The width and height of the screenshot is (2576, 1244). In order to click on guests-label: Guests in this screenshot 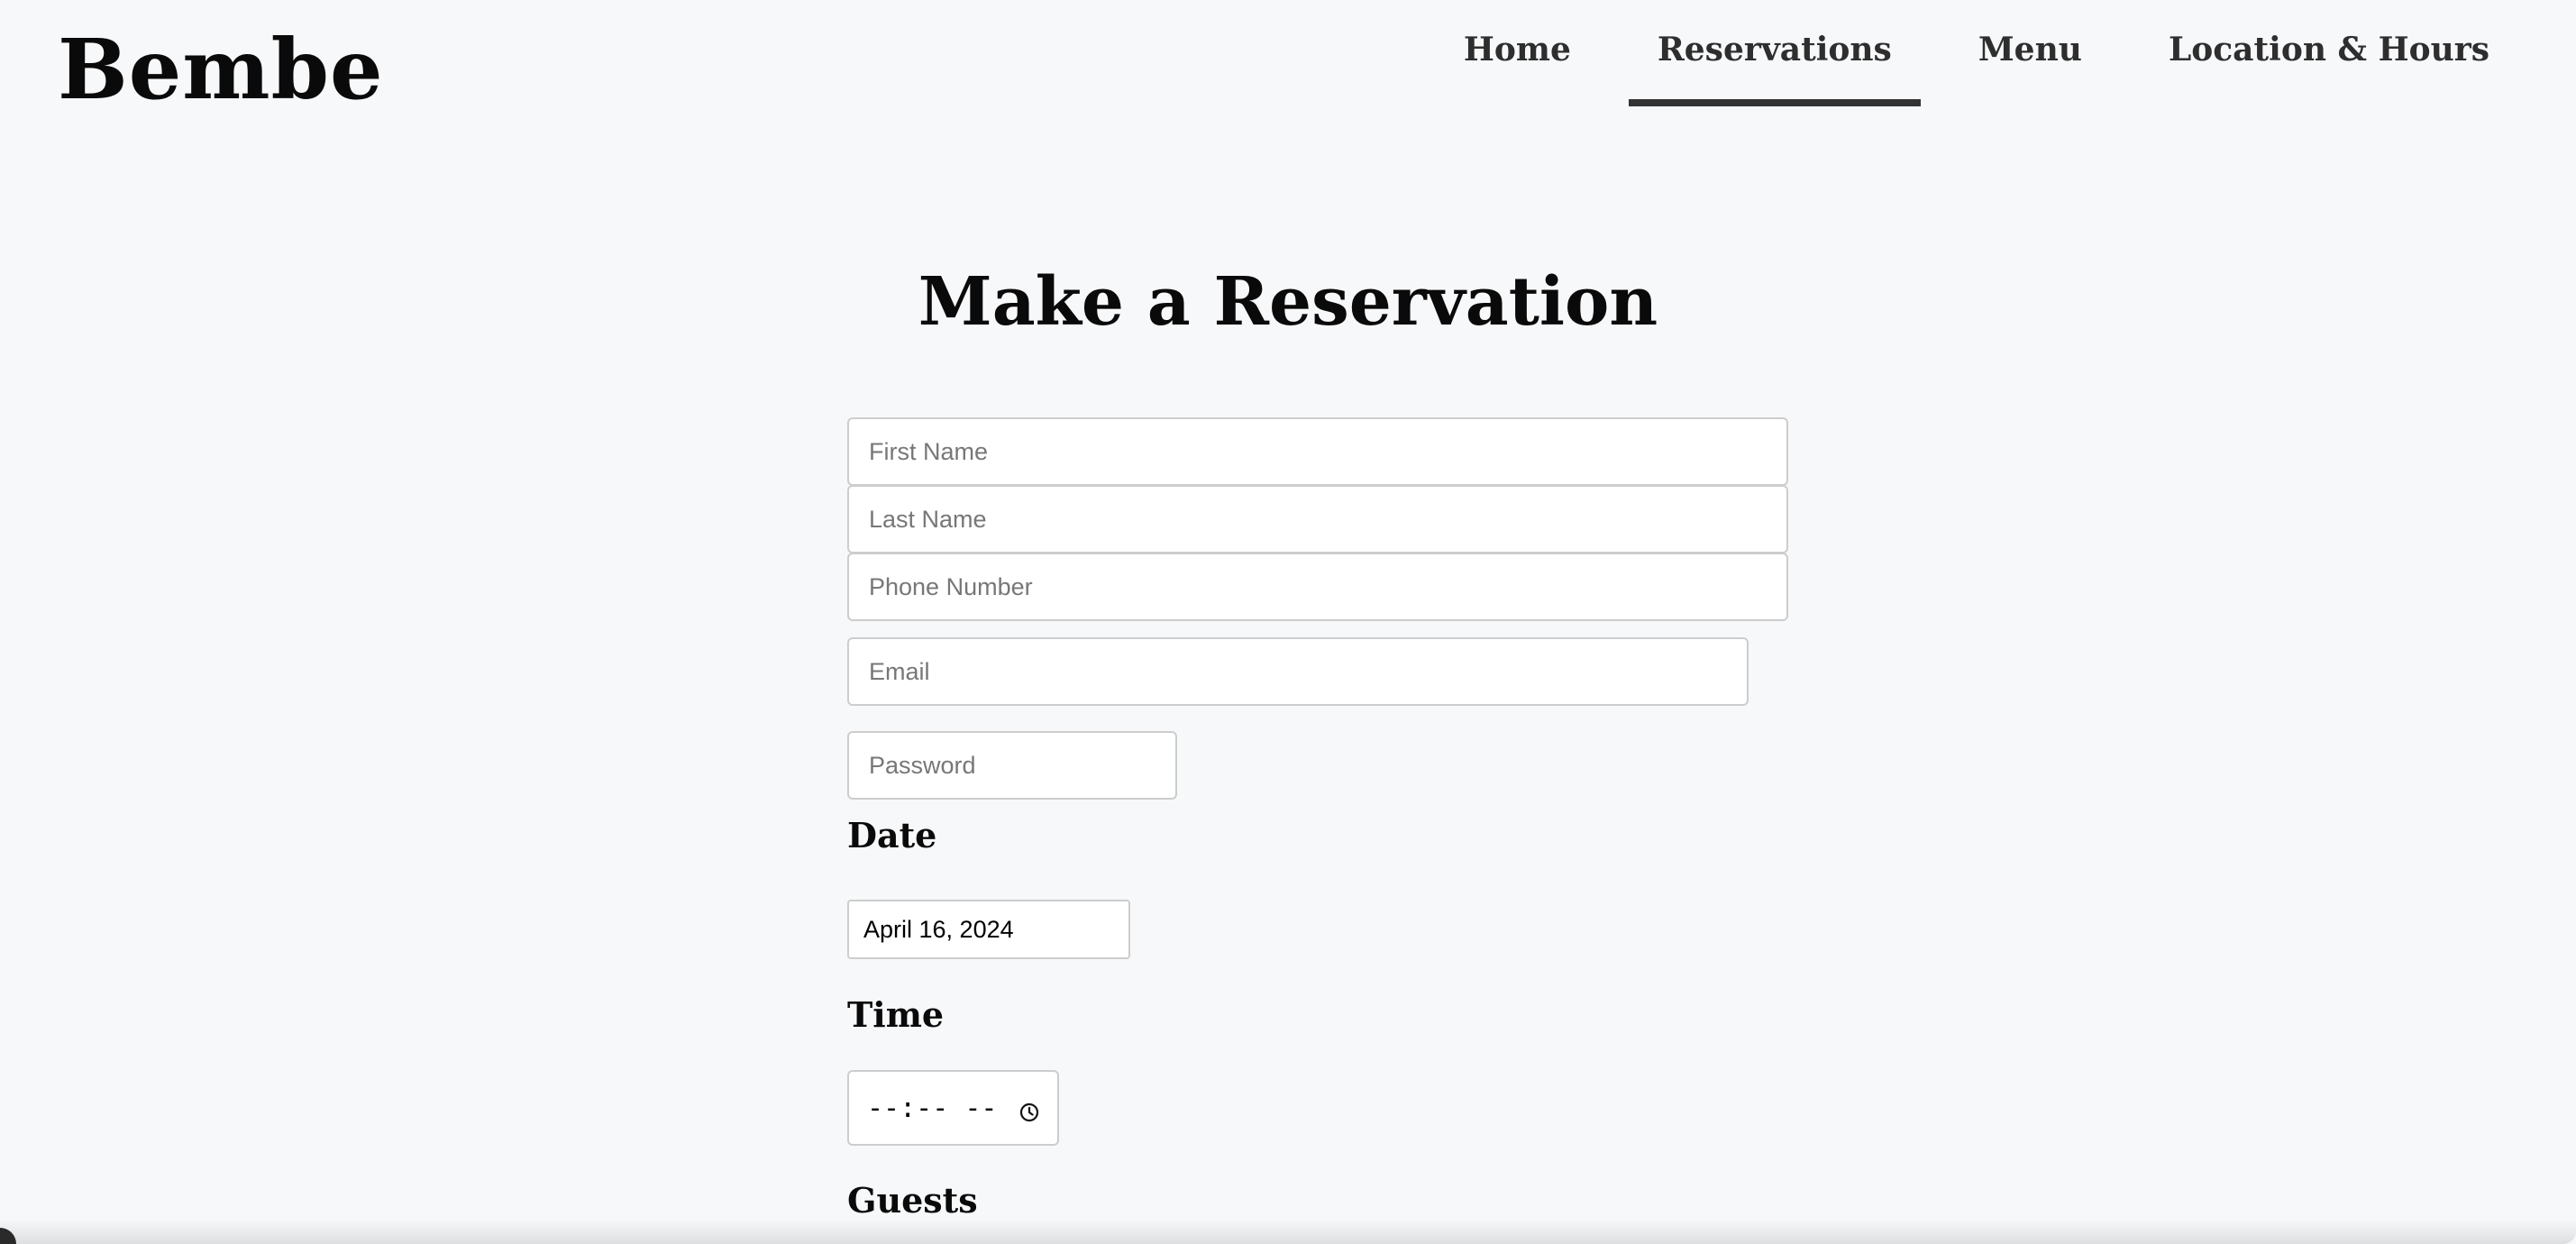, I will do `click(912, 1200)`.